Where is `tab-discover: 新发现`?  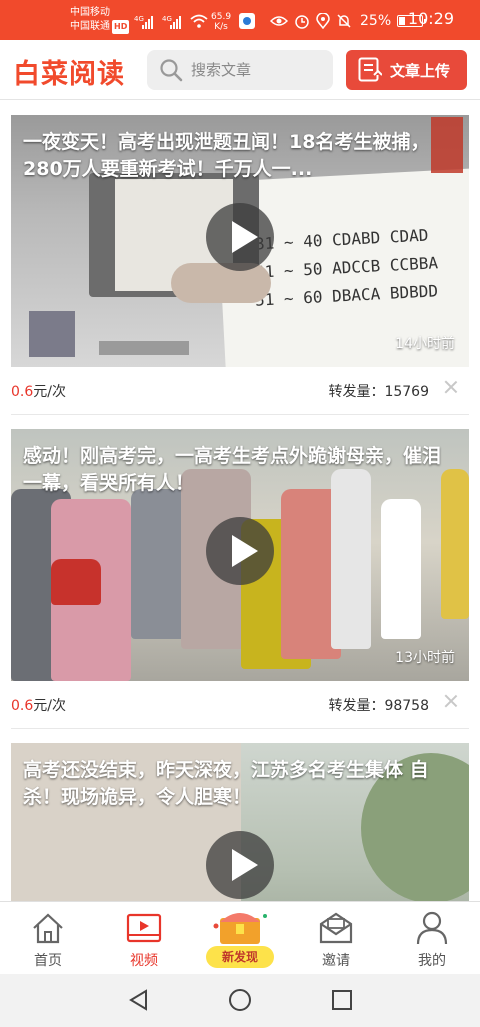 tab-discover: 新发现 is located at coordinates (240, 938).